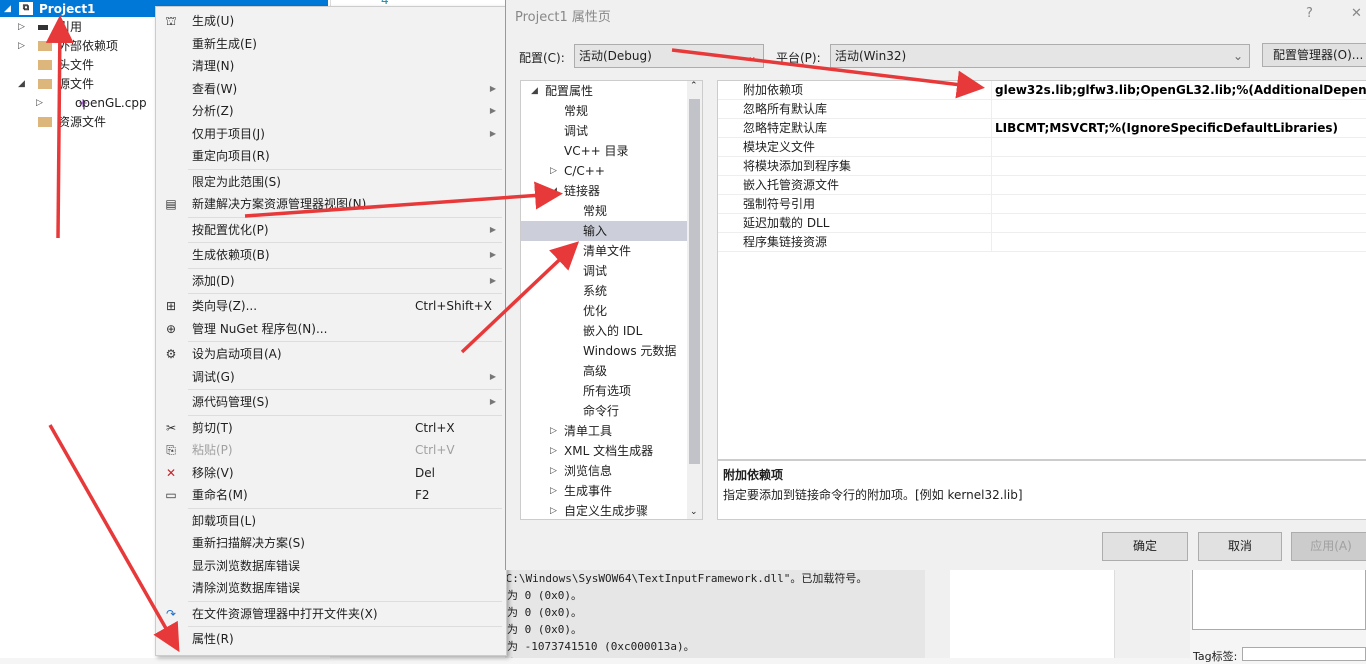 The width and height of the screenshot is (1366, 664). Describe the element at coordinates (694, 512) in the screenshot. I see `scroll-down-icon: ⌄` at that location.